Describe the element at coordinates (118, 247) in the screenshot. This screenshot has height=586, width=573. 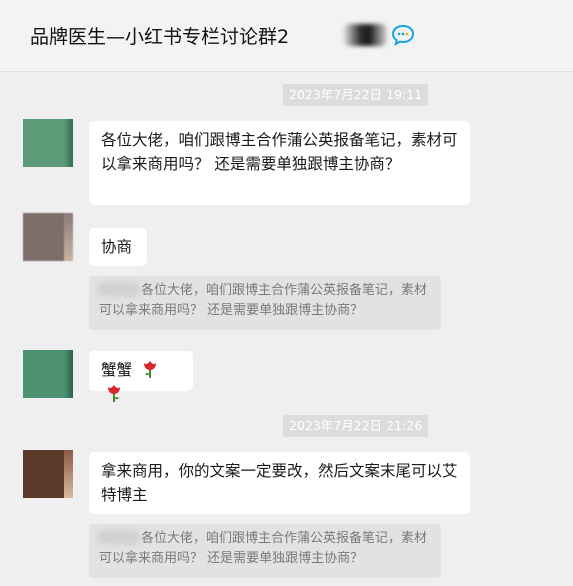
I see `message-bubble: 协商` at that location.